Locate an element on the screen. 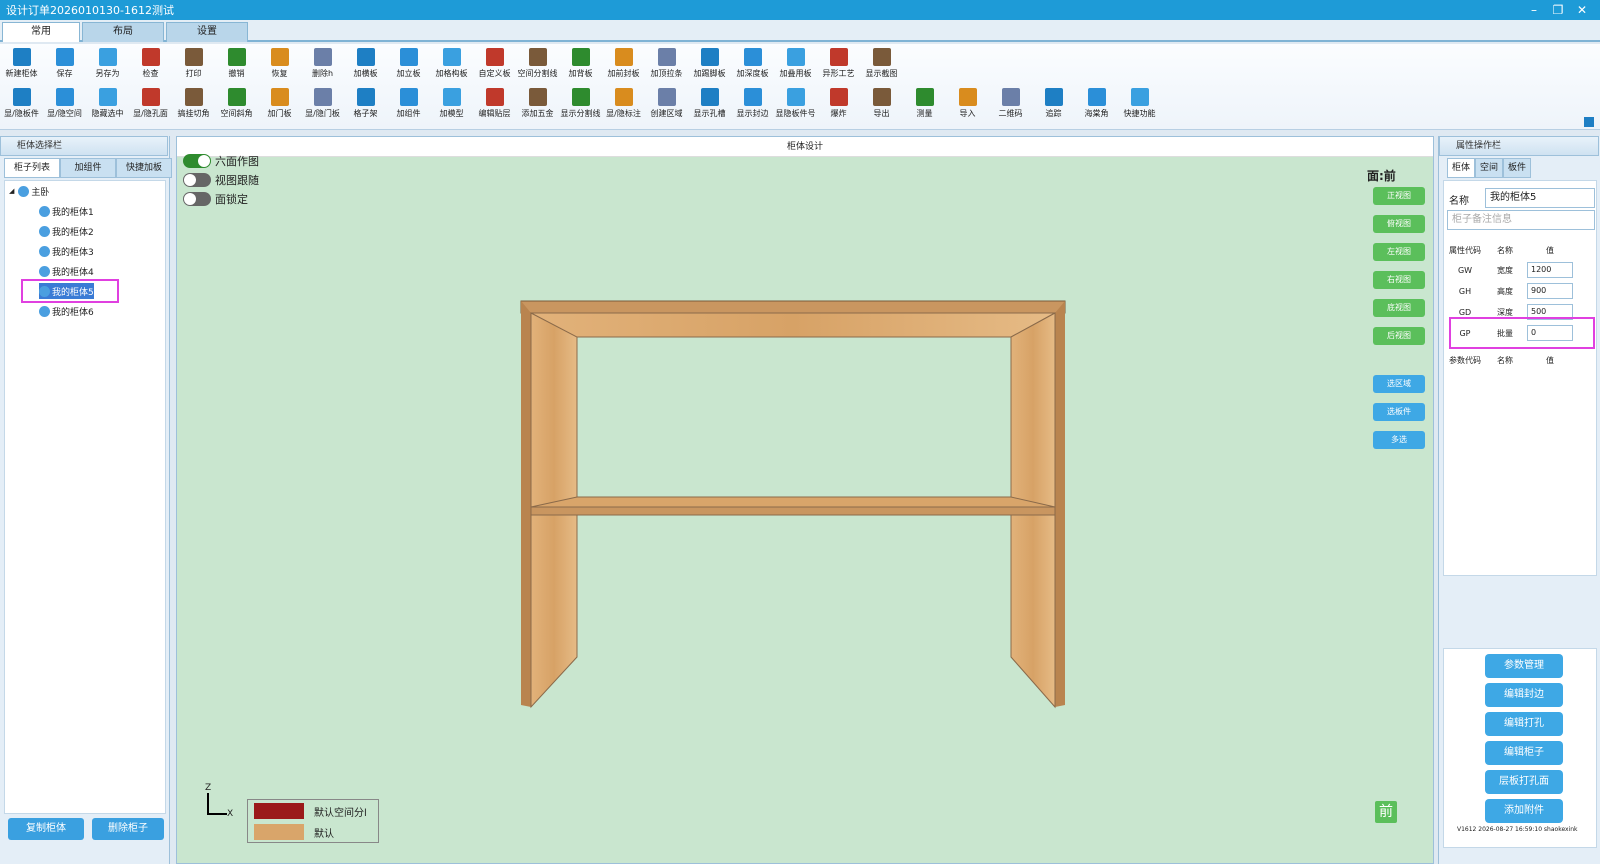 The height and width of the screenshot is (864, 1600). toolbar-button-24: 二维码 is located at coordinates (1010, 104).